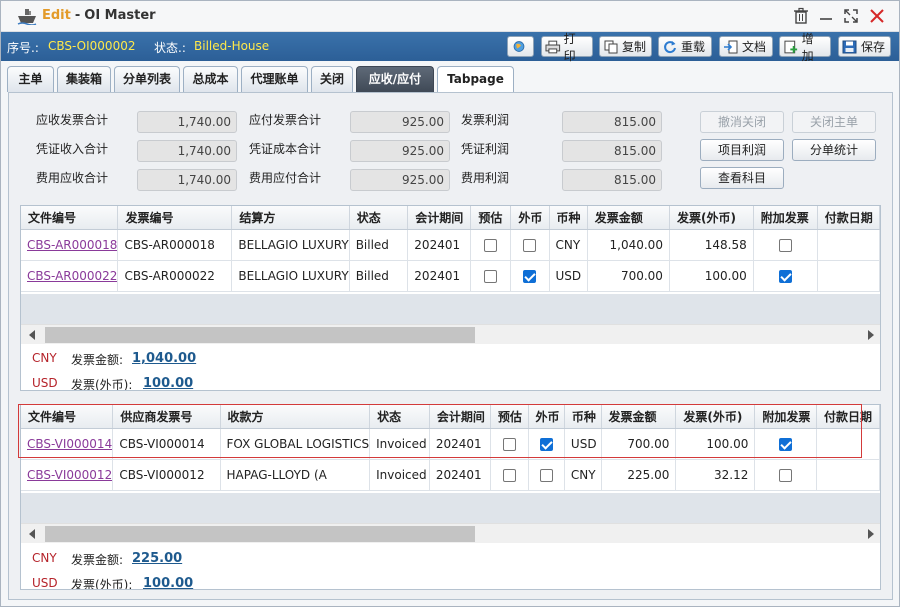 The image size is (900, 607). Describe the element at coordinates (801, 16) in the screenshot. I see `trash-icon` at that location.